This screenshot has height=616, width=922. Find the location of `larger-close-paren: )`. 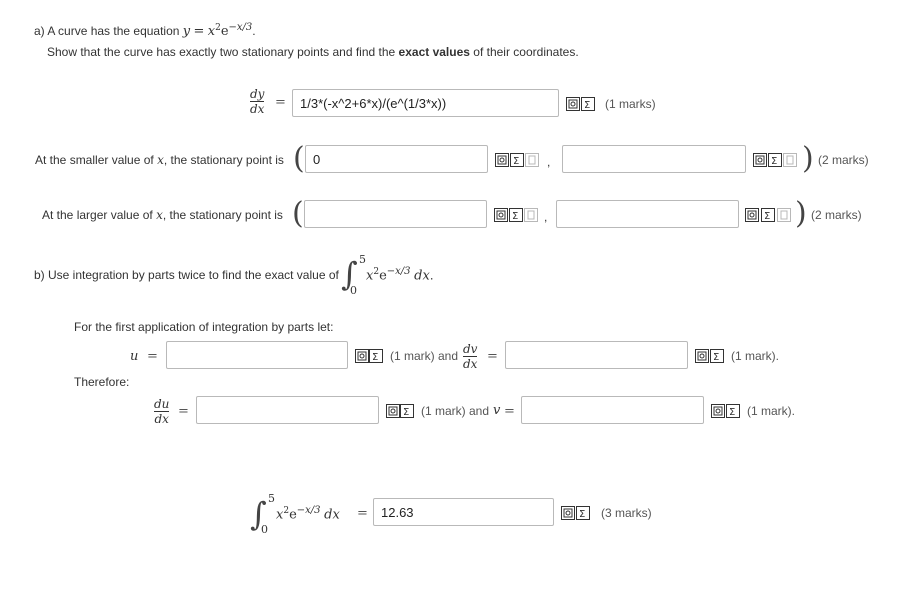

larger-close-paren: ) is located at coordinates (801, 213).